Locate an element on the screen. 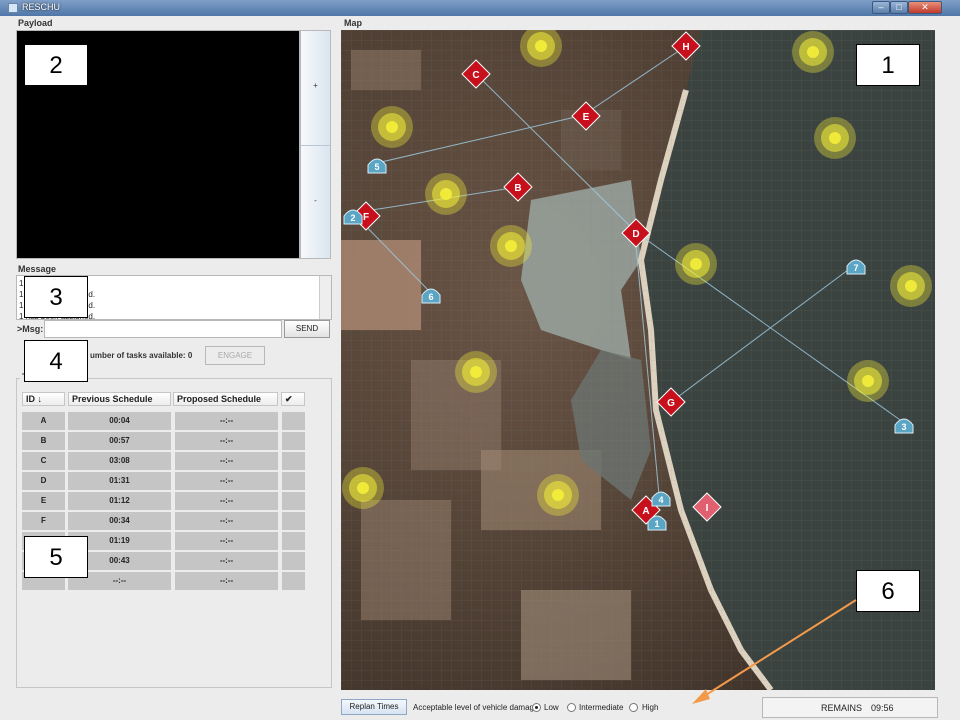 The height and width of the screenshot is (720, 960). annotation-arrow is located at coordinates (774, 651).